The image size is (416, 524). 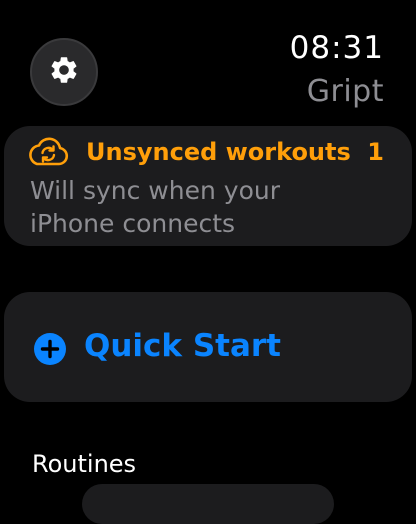 What do you see at coordinates (183, 346) in the screenshot?
I see `quick-start-label: Quick Start` at bounding box center [183, 346].